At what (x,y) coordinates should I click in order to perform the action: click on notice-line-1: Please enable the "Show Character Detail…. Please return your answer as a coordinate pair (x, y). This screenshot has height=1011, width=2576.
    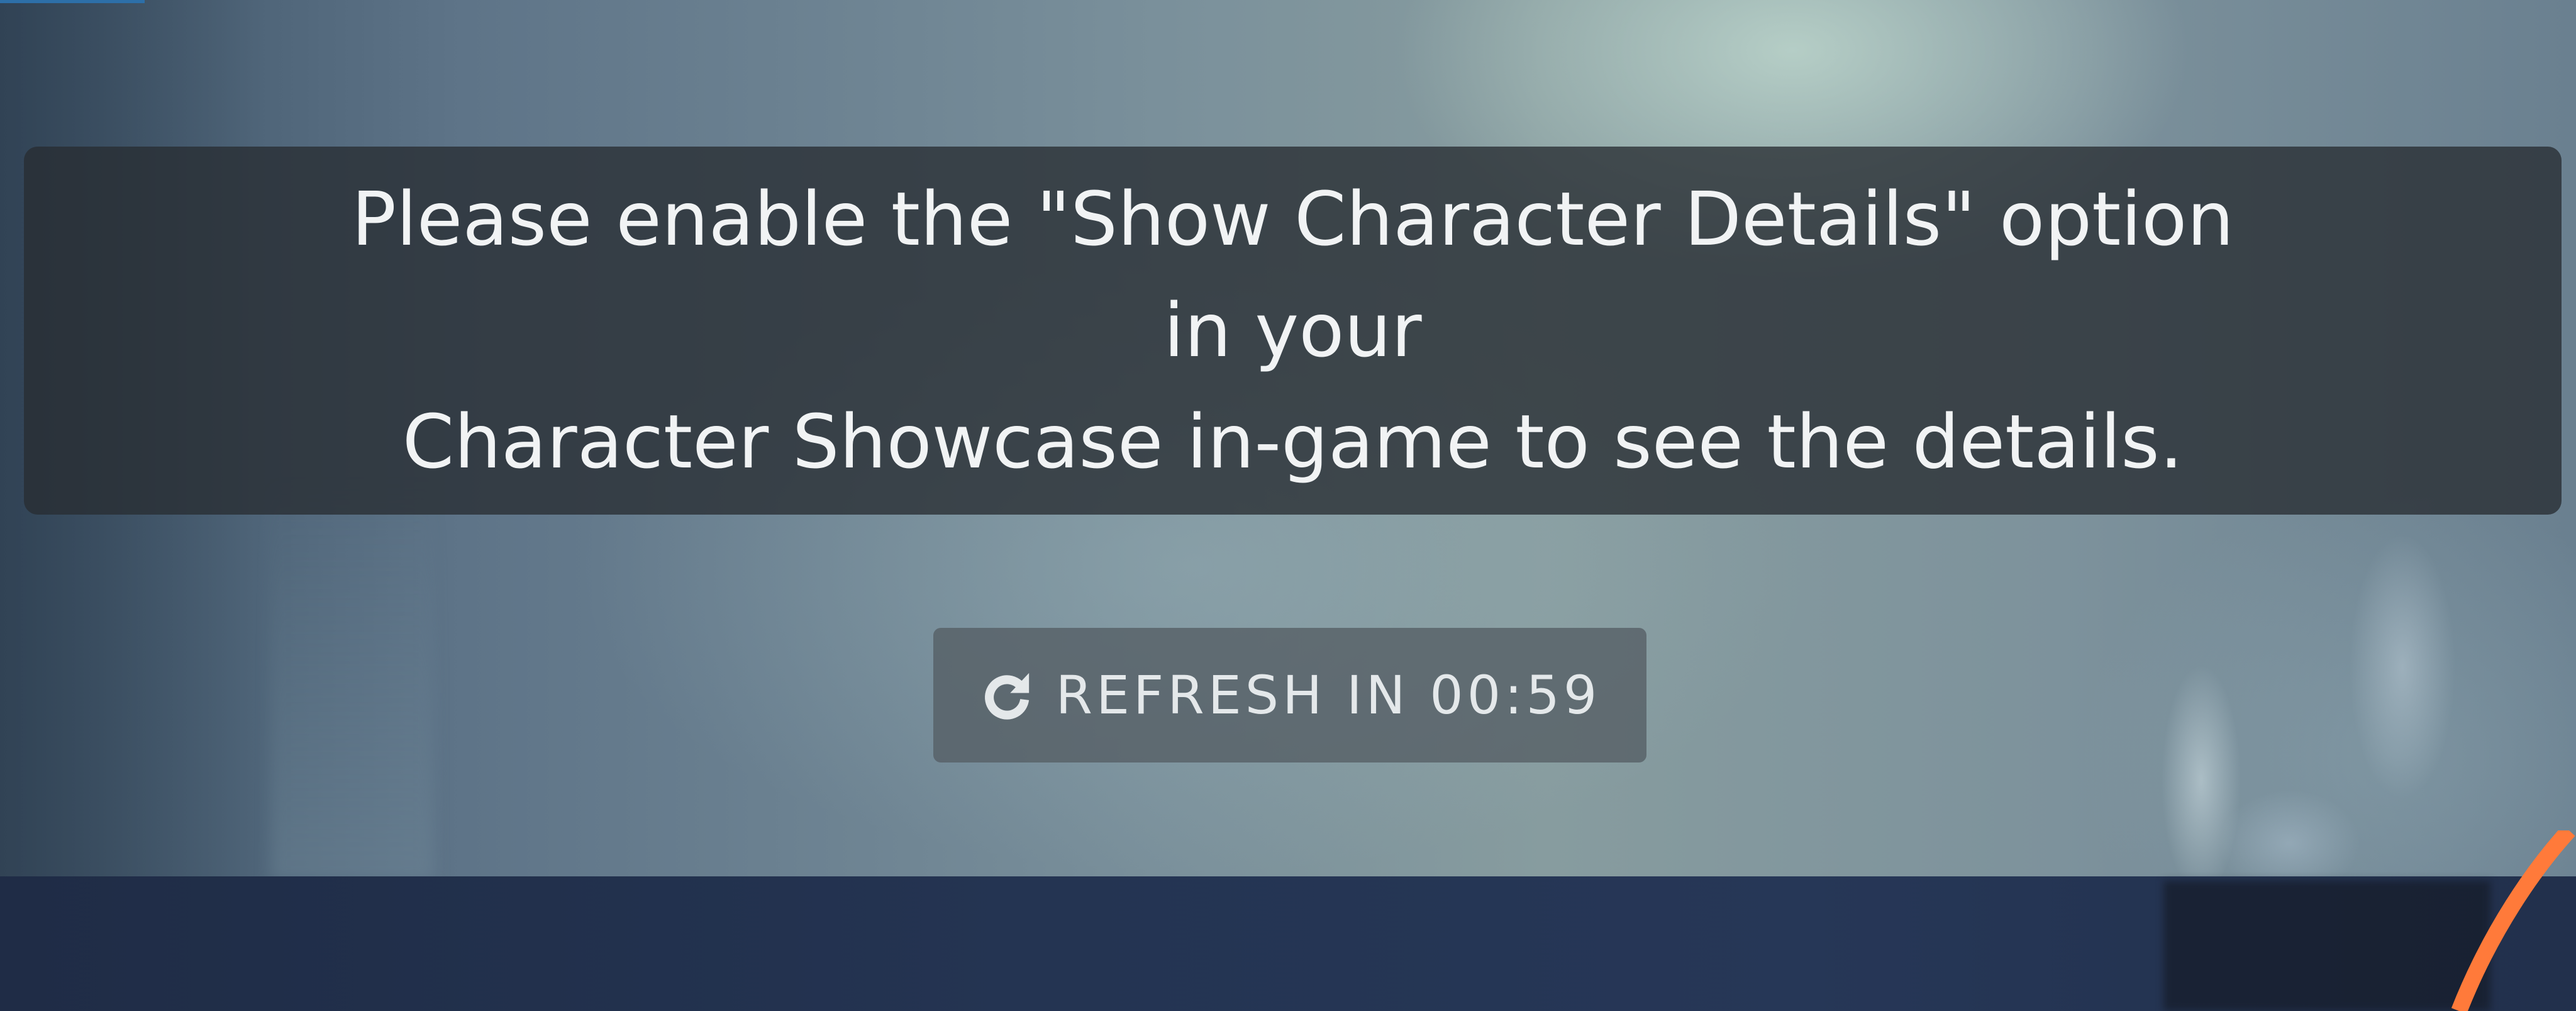
    Looking at the image, I should click on (1293, 275).